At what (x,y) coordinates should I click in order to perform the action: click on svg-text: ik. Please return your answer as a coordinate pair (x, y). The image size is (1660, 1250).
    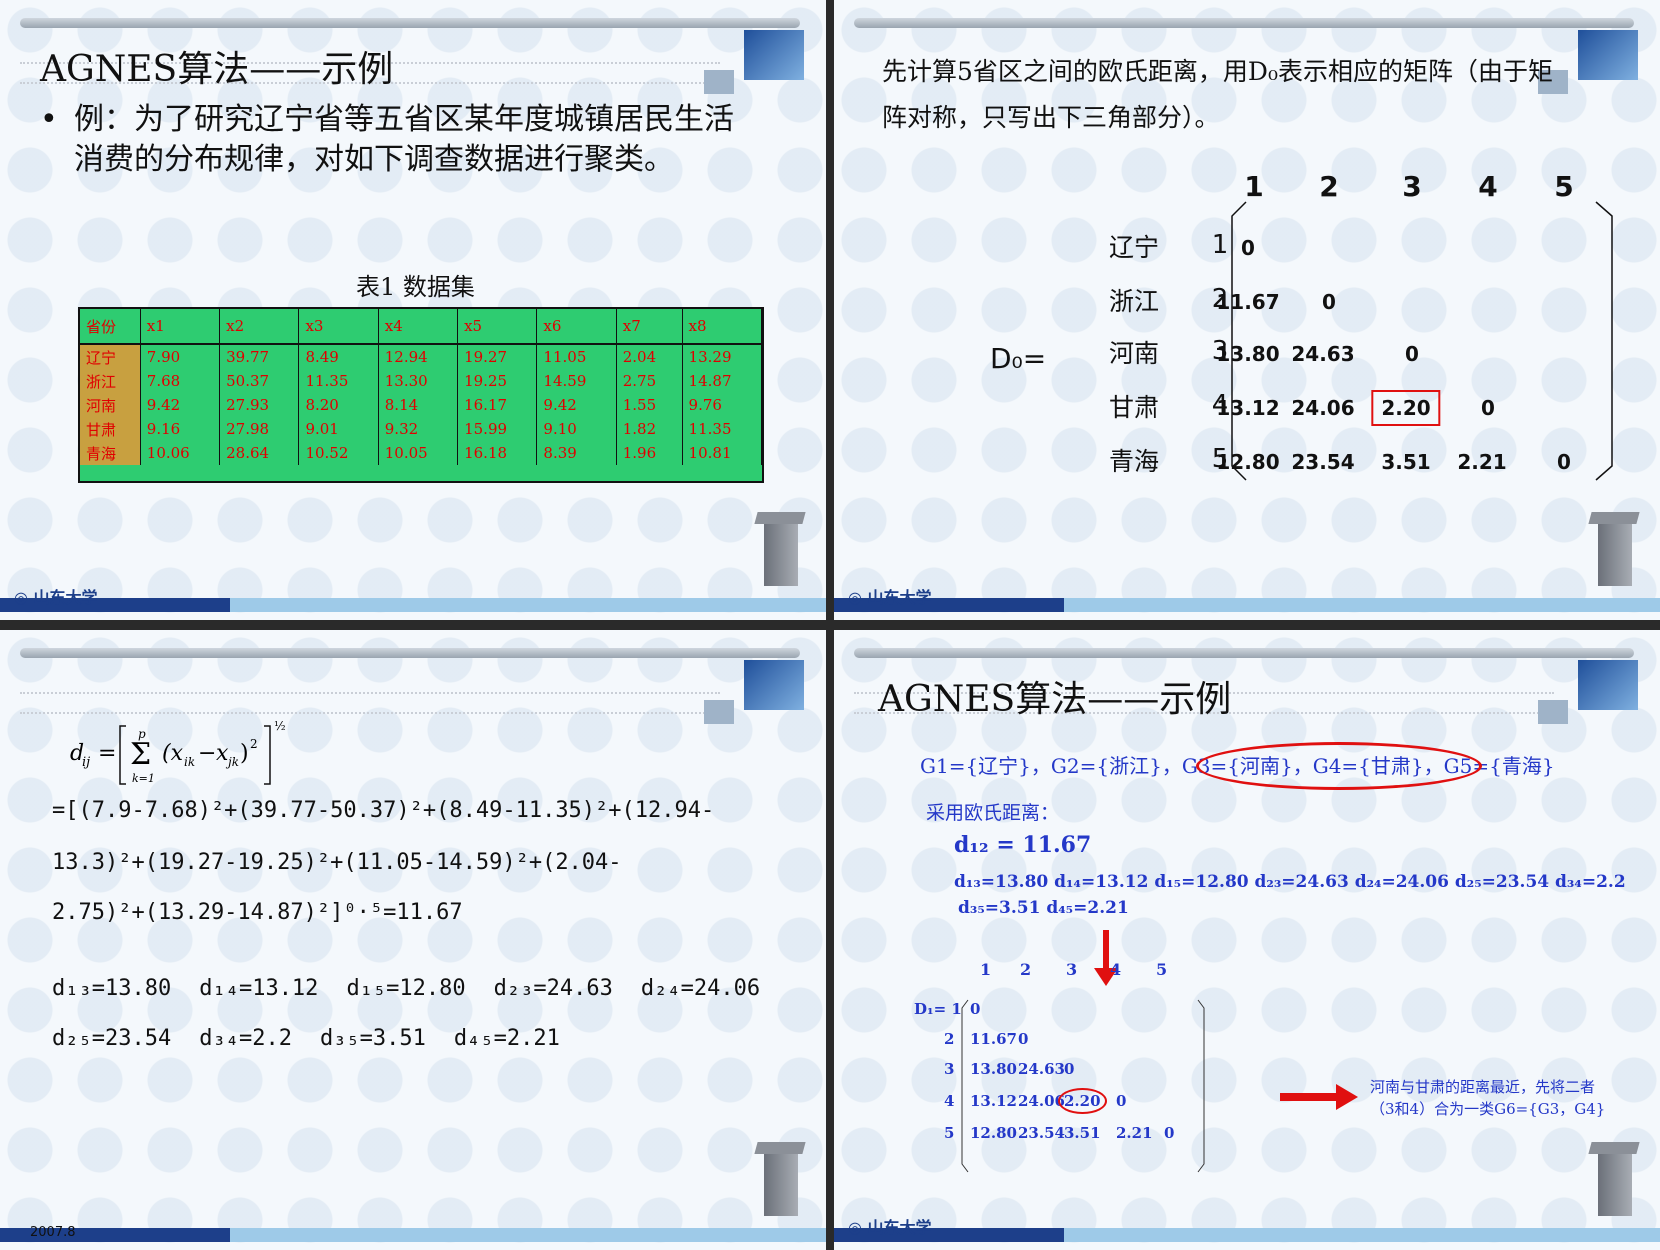
    Looking at the image, I should click on (189, 762).